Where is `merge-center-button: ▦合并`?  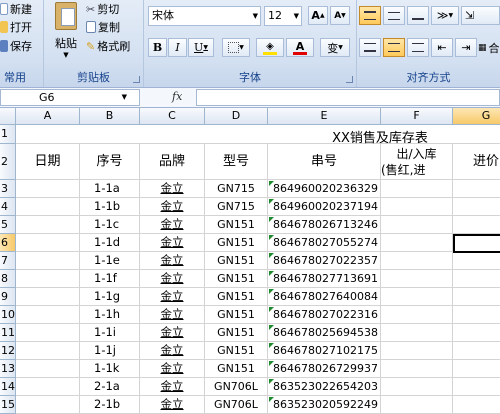
merge-center-button: ▦合并 is located at coordinates (489, 48).